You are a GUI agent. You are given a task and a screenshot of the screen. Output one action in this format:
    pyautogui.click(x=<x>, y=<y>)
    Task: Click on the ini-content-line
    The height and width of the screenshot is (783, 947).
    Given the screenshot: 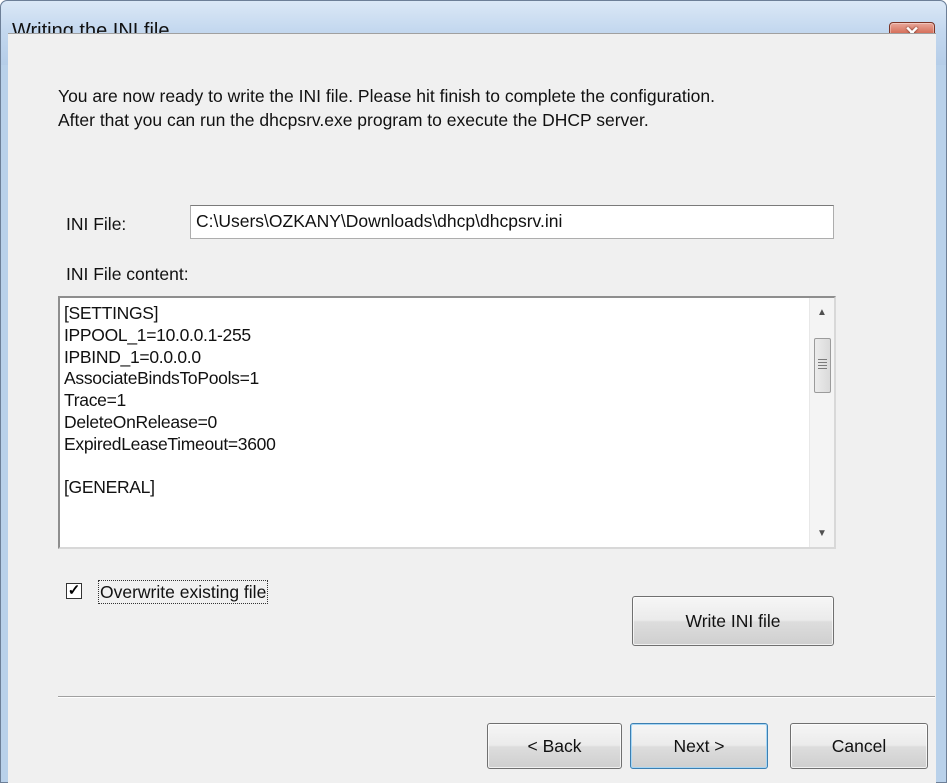 What is the action you would take?
    pyautogui.click(x=170, y=467)
    